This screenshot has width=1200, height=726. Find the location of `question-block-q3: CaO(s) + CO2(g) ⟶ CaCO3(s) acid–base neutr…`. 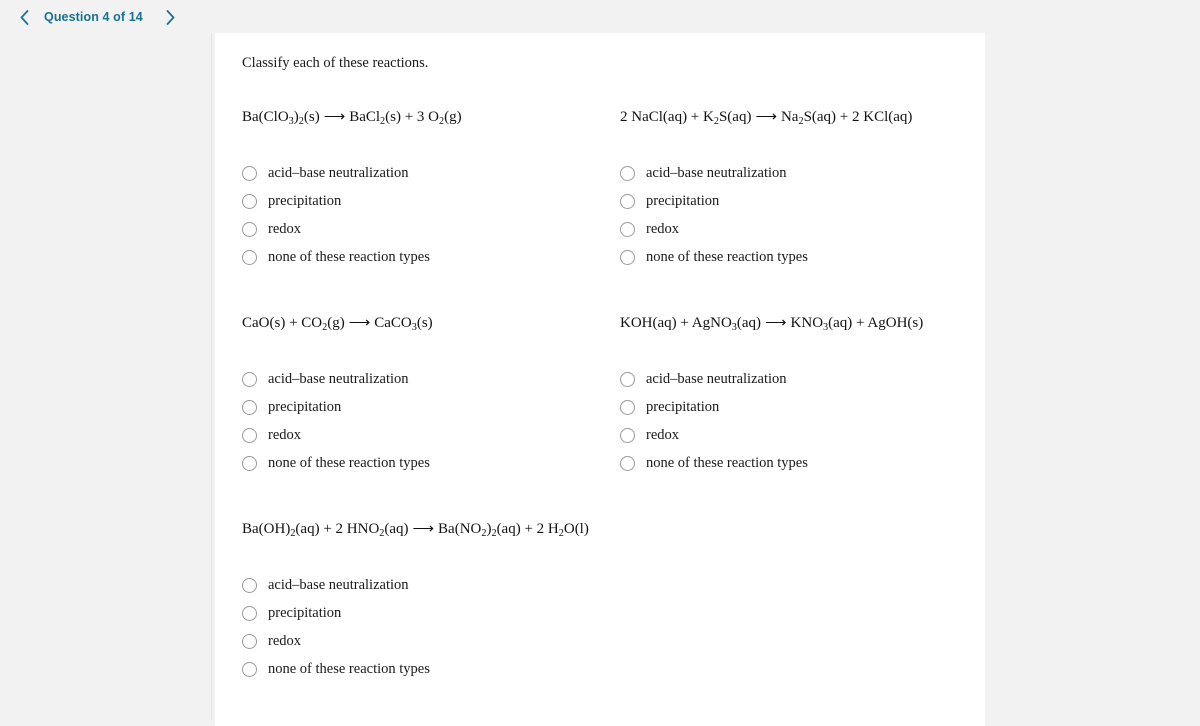

question-block-q3: CaO(s) + CO2(g) ⟶ CaCO3(s) acid–base neutr… is located at coordinates (418, 395).